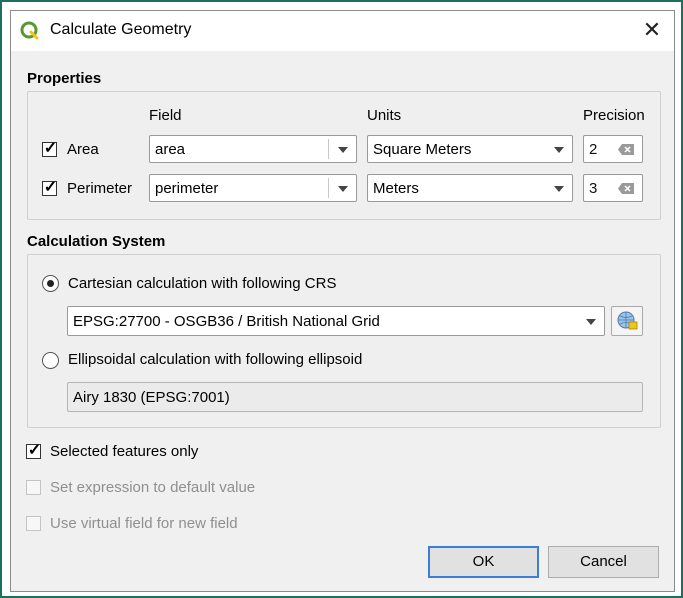 This screenshot has height=598, width=683. What do you see at coordinates (384, 115) in the screenshot?
I see `units-column-header: Units` at bounding box center [384, 115].